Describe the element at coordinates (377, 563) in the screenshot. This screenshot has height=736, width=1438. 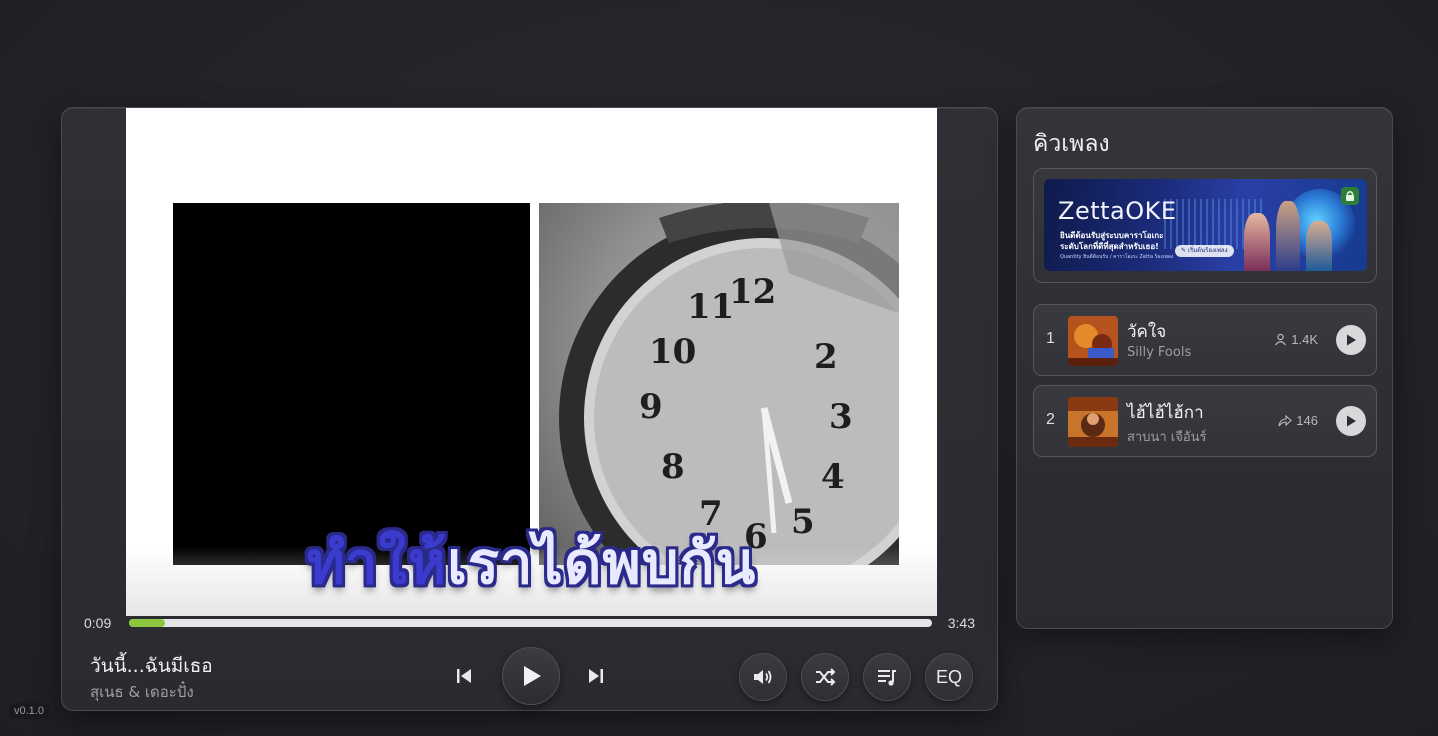
I see `lyric-sung-part: ทำให` at that location.